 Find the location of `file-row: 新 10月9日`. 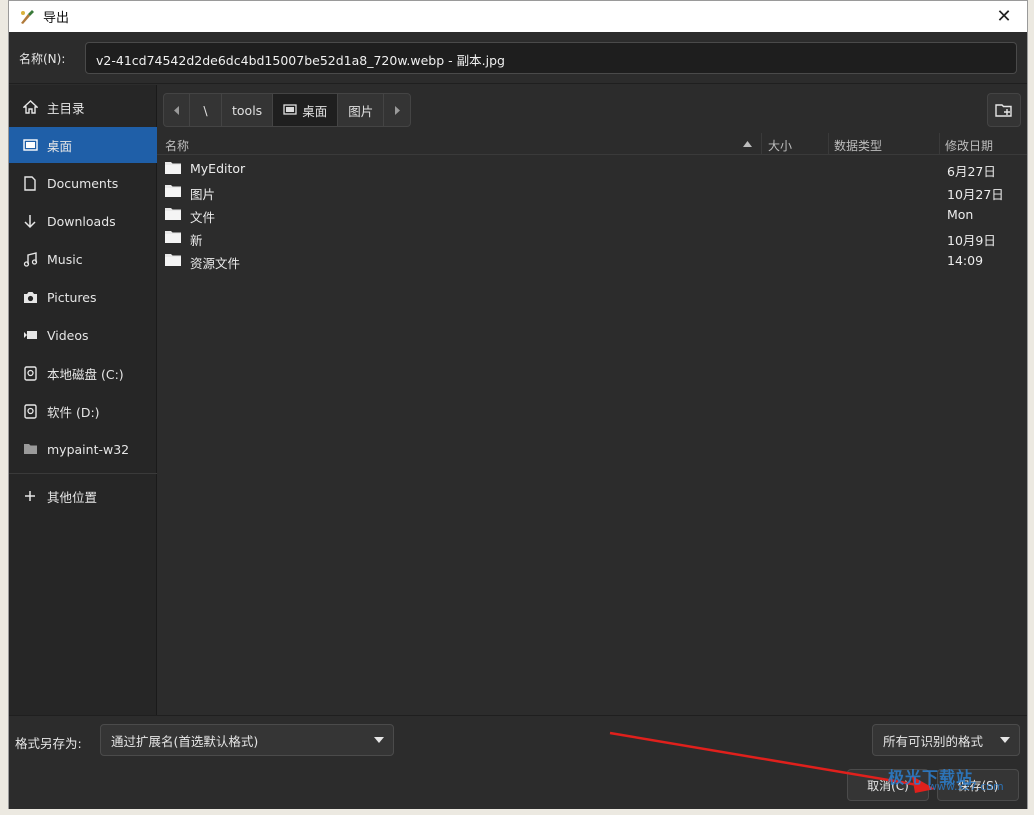

file-row: 新 10月9日 is located at coordinates (592, 237).